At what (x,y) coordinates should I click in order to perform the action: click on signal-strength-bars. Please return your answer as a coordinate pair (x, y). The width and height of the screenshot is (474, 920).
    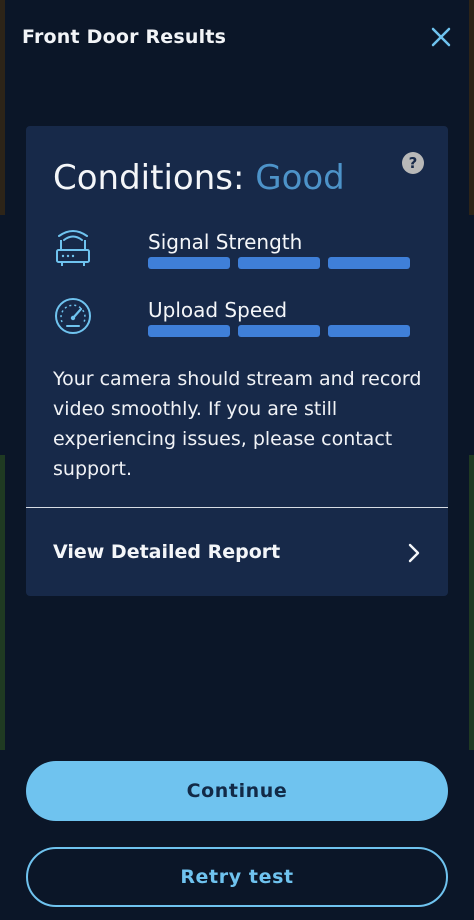
    Looking at the image, I should click on (279, 263).